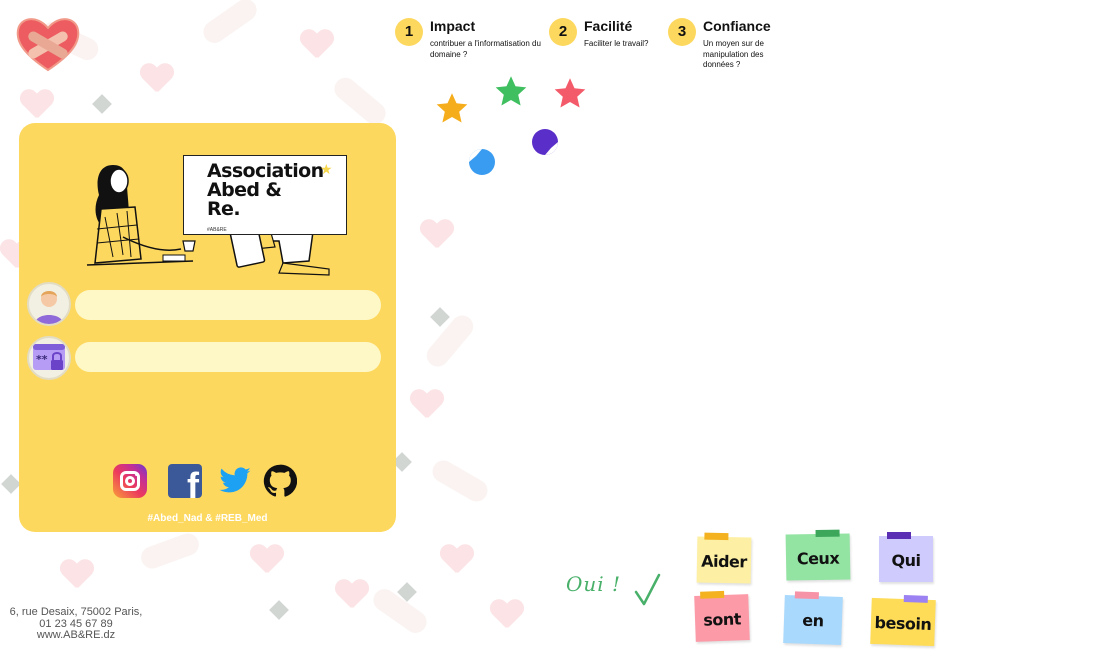 The width and height of the screenshot is (1100, 650). I want to click on address-line: 6, rue Desaix, 75002 Paris,, so click(76, 612).